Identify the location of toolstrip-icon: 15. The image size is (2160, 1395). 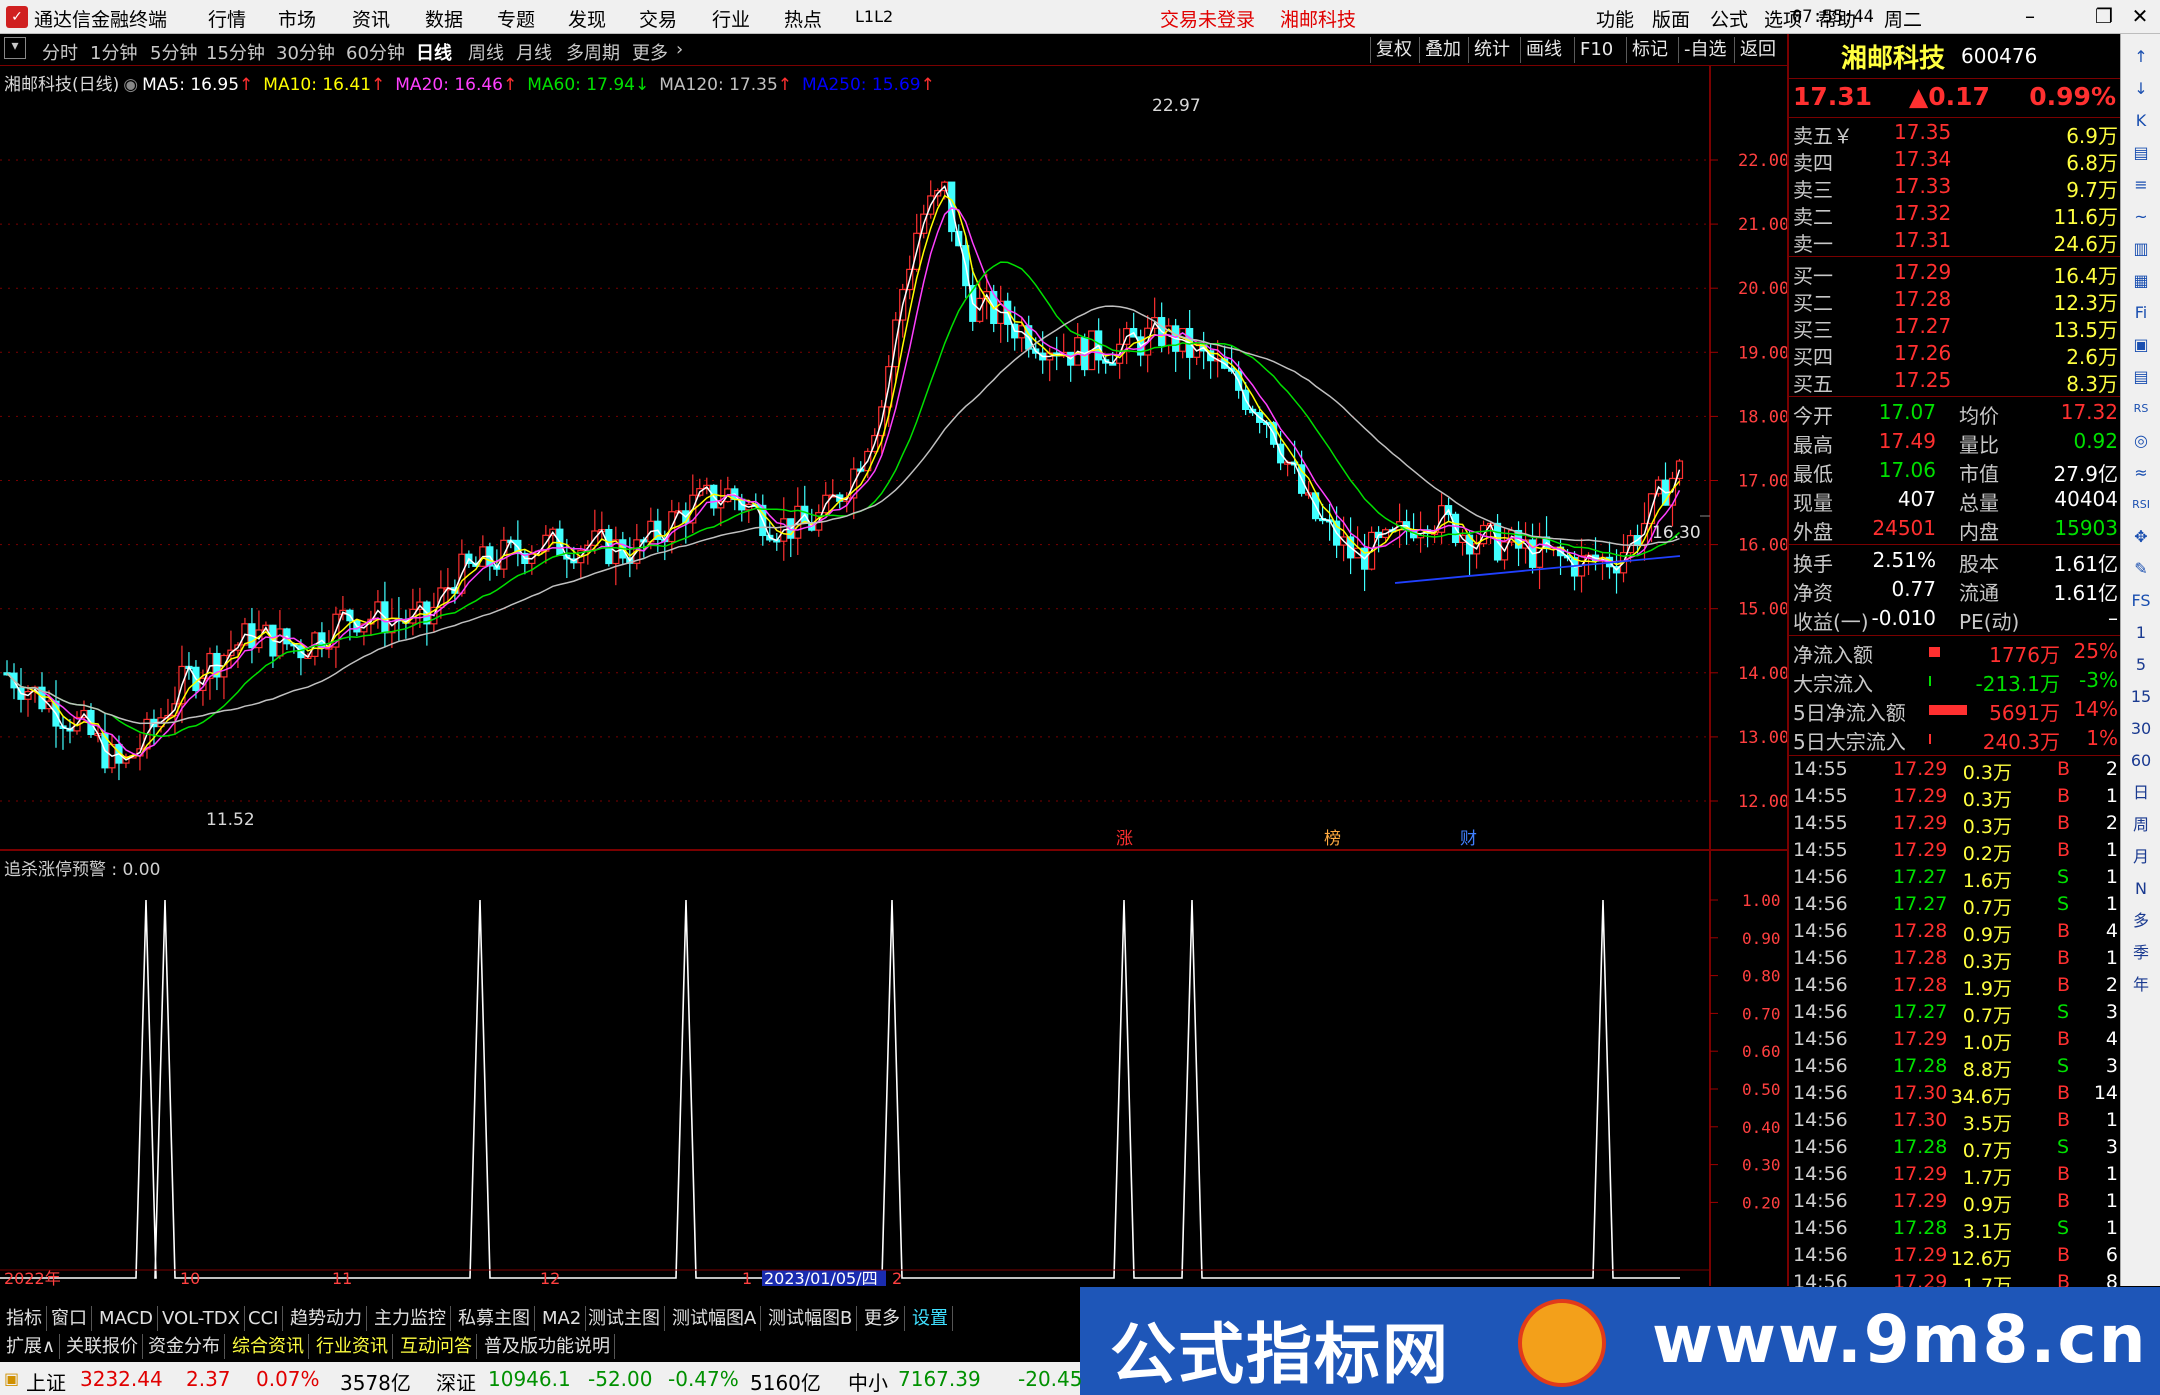
(2141, 697).